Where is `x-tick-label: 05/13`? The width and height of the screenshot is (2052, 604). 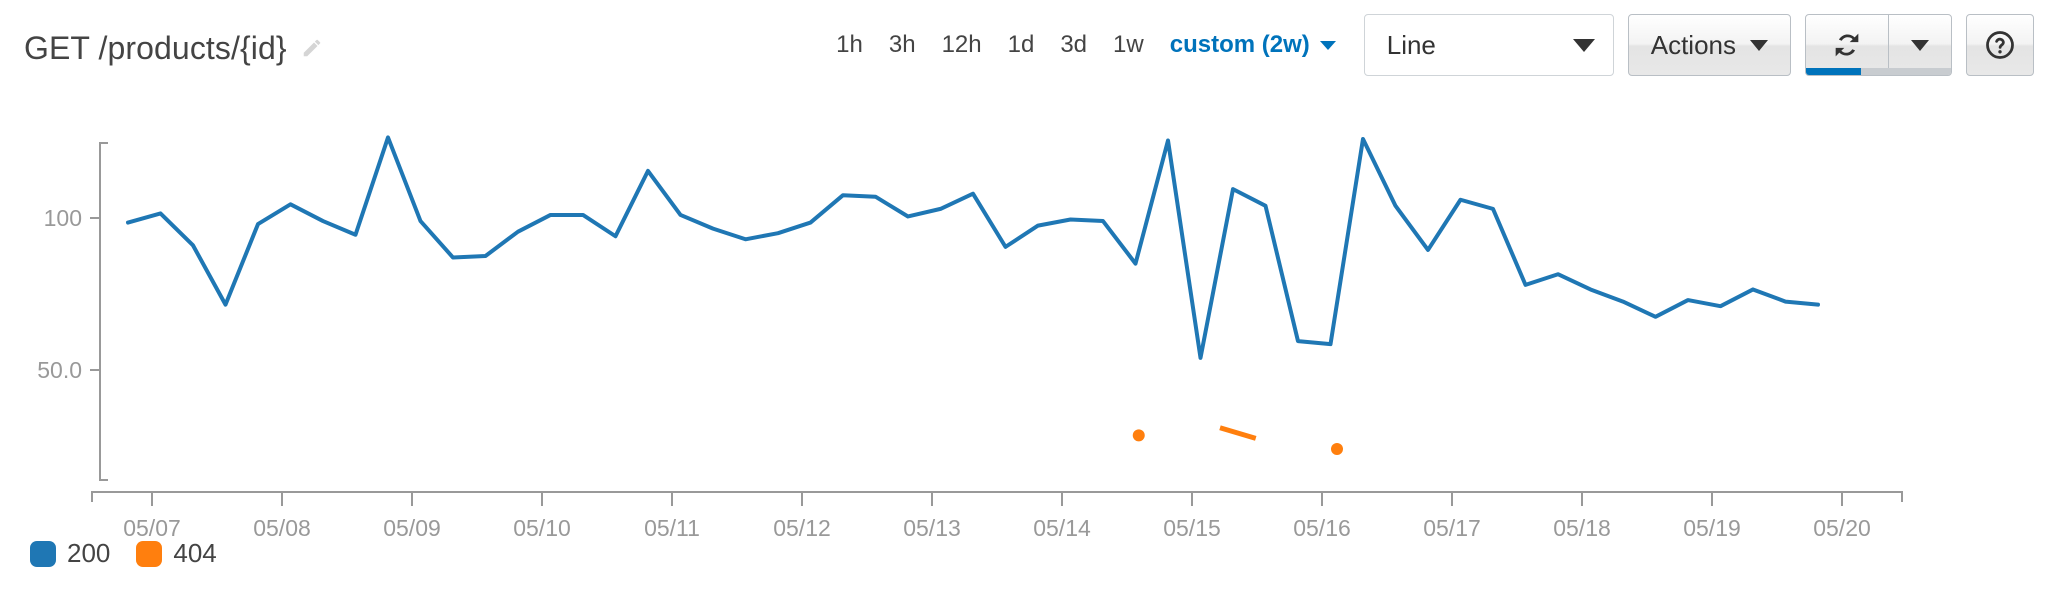 x-tick-label: 05/13 is located at coordinates (932, 528).